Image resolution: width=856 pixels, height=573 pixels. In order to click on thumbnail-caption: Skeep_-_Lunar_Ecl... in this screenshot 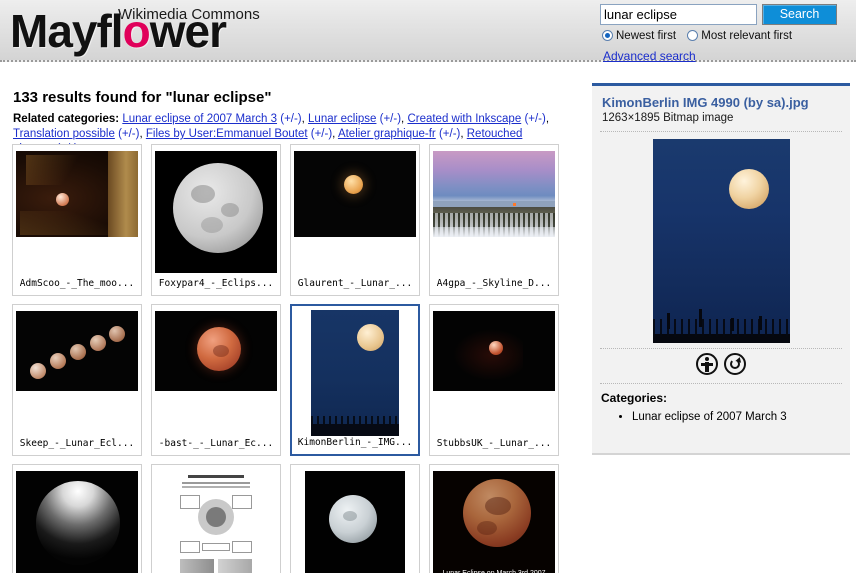, I will do `click(77, 443)`.